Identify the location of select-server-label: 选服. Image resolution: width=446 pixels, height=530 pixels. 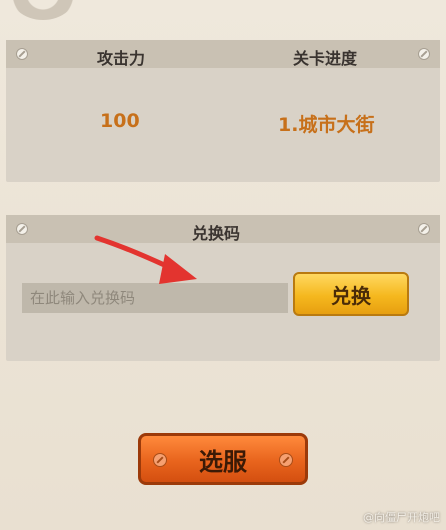
(223, 461).